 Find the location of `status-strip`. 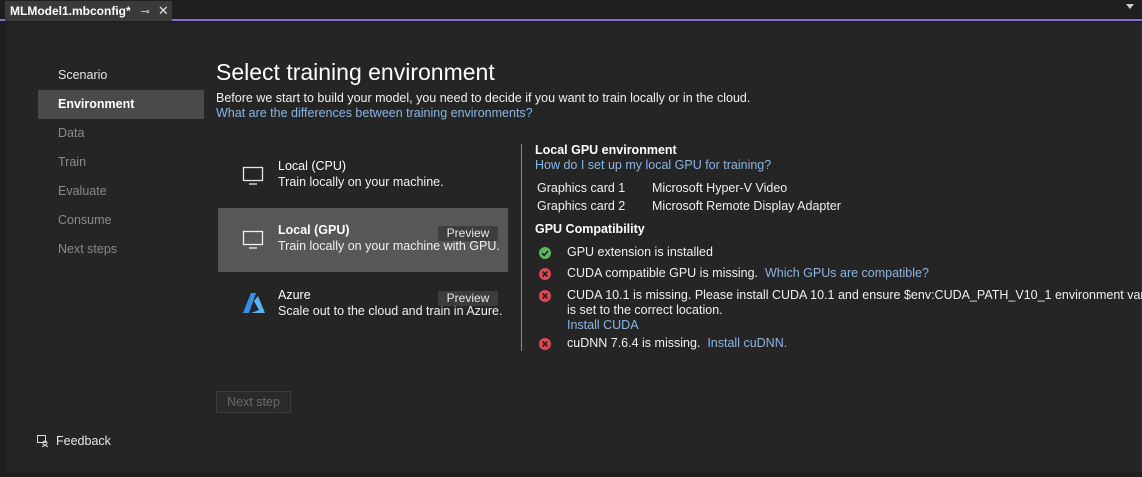

status-strip is located at coordinates (571, 474).